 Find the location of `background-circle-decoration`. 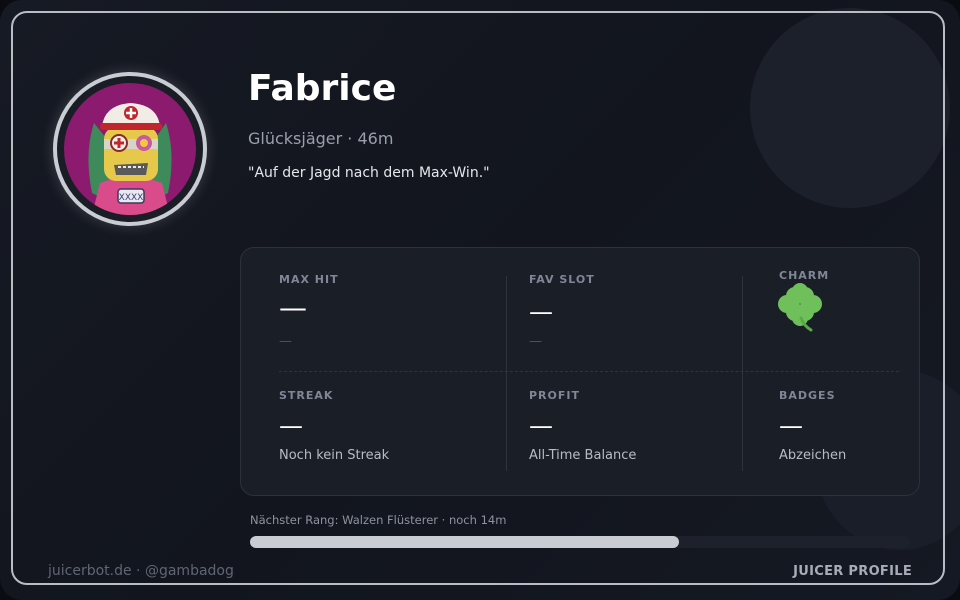

background-circle-decoration is located at coordinates (850, 108).